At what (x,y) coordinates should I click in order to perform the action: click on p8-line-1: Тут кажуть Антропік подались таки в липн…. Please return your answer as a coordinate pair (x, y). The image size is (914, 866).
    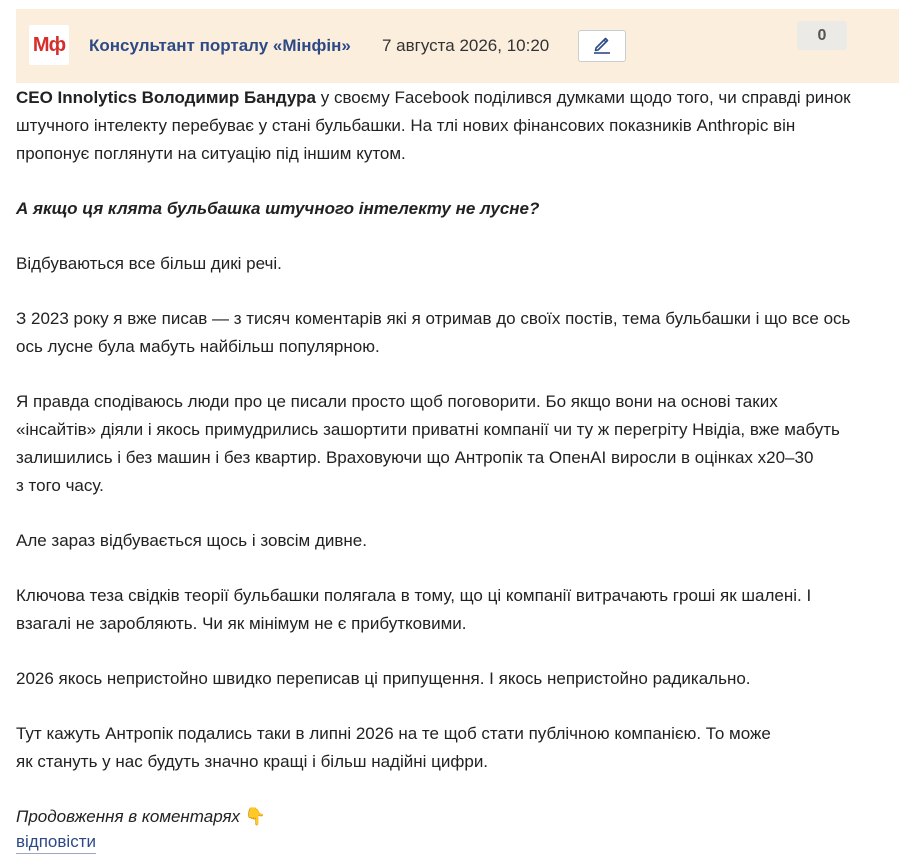
    Looking at the image, I should click on (393, 733).